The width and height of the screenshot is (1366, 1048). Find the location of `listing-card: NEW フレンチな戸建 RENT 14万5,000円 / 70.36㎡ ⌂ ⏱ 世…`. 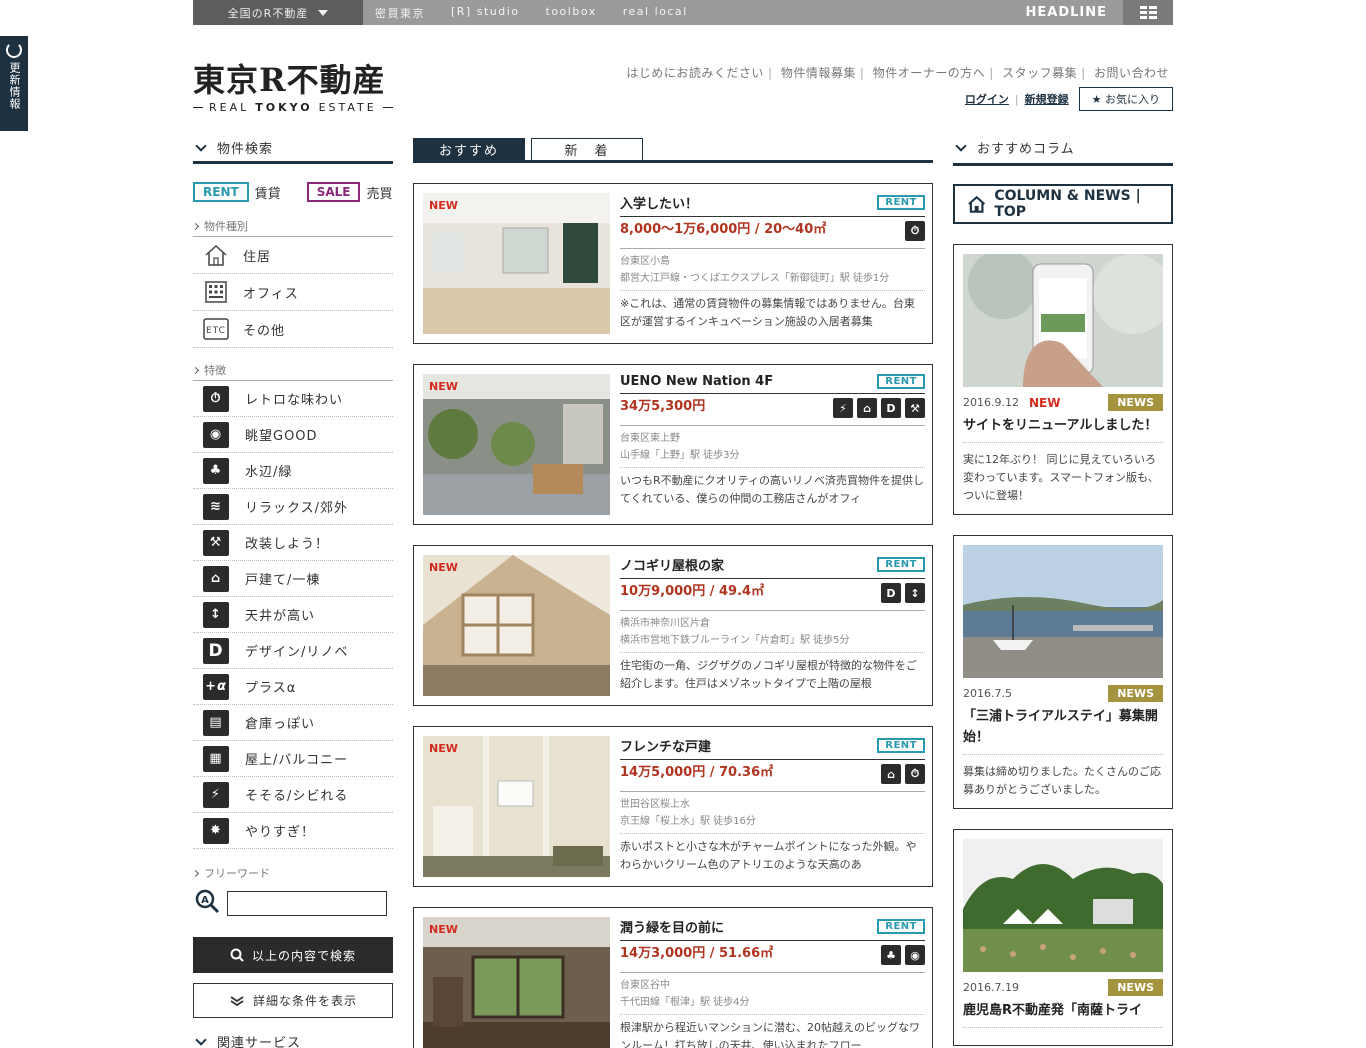

listing-card: NEW フレンチな戸建 RENT 14万5,000円 / 70.36㎡ ⌂ ⏱ 世… is located at coordinates (673, 806).